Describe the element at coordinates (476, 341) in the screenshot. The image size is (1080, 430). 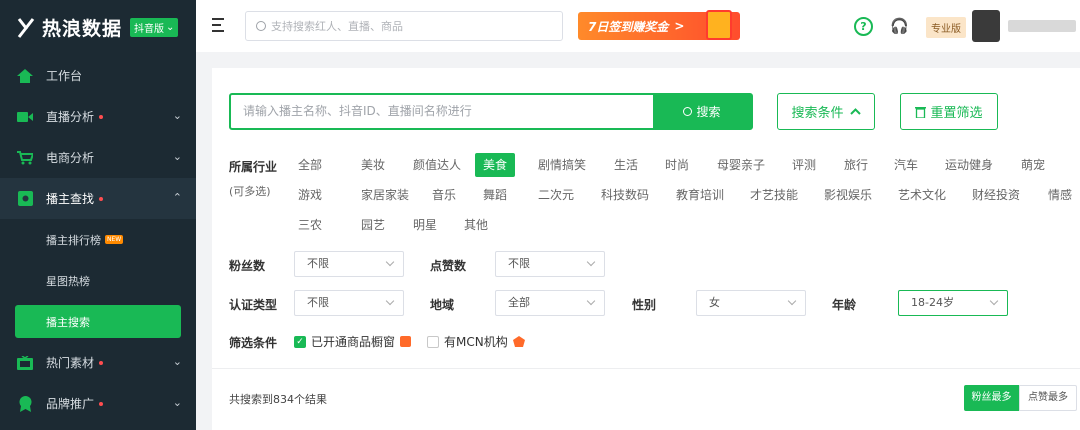
I see `filter-mcn-checkbox: 有MCN机构` at that location.